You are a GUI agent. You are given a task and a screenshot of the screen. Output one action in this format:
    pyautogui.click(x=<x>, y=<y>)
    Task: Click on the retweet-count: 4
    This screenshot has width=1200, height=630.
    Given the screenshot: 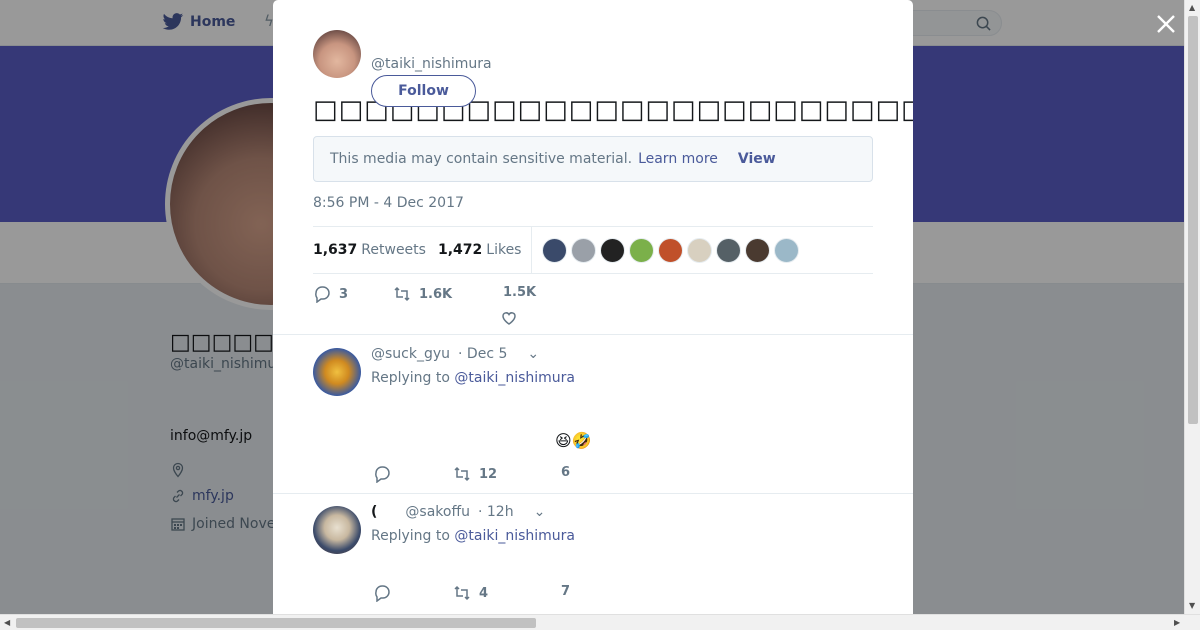 What is the action you would take?
    pyautogui.click(x=484, y=593)
    